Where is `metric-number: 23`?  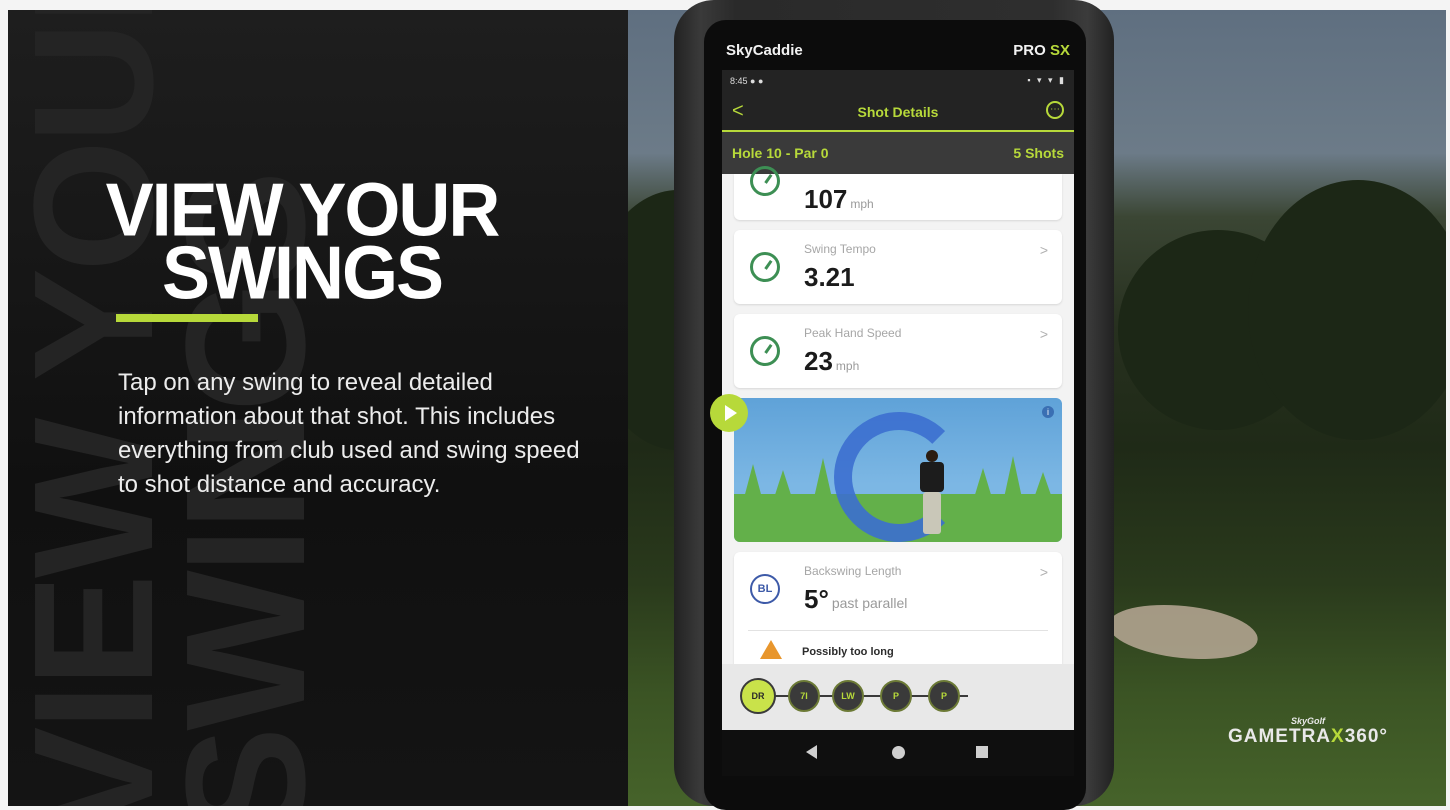 metric-number: 23 is located at coordinates (818, 361).